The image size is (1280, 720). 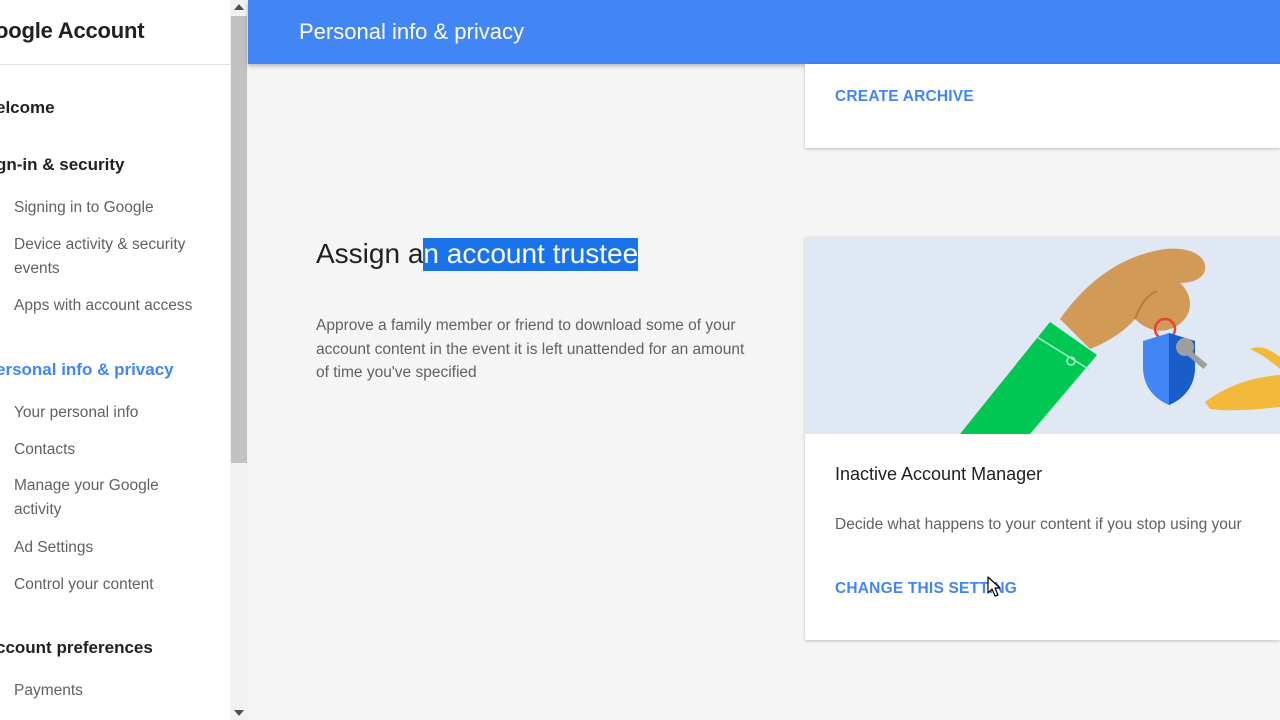 What do you see at coordinates (370, 253) in the screenshot?
I see `section-heading-text: Assign a` at bounding box center [370, 253].